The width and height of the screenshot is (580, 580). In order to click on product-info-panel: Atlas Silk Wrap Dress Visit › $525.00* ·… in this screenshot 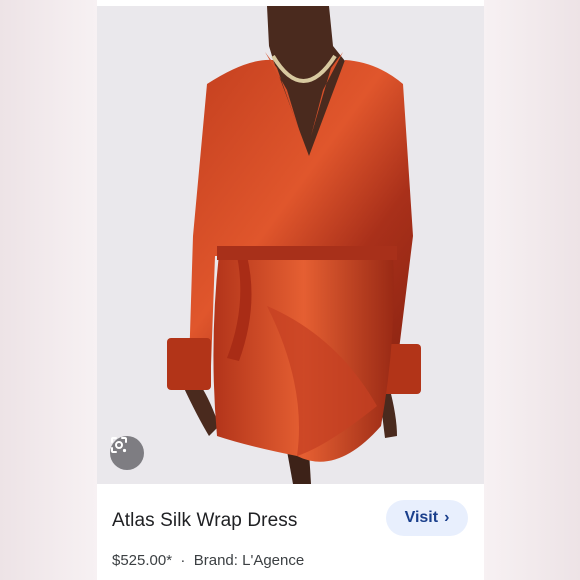, I will do `click(290, 532)`.